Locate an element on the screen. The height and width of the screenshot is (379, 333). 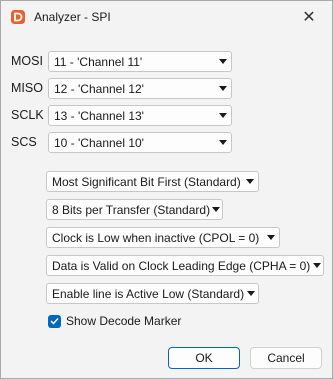
show-decode-marker-row: Show Decode Marker is located at coordinates (114, 321).